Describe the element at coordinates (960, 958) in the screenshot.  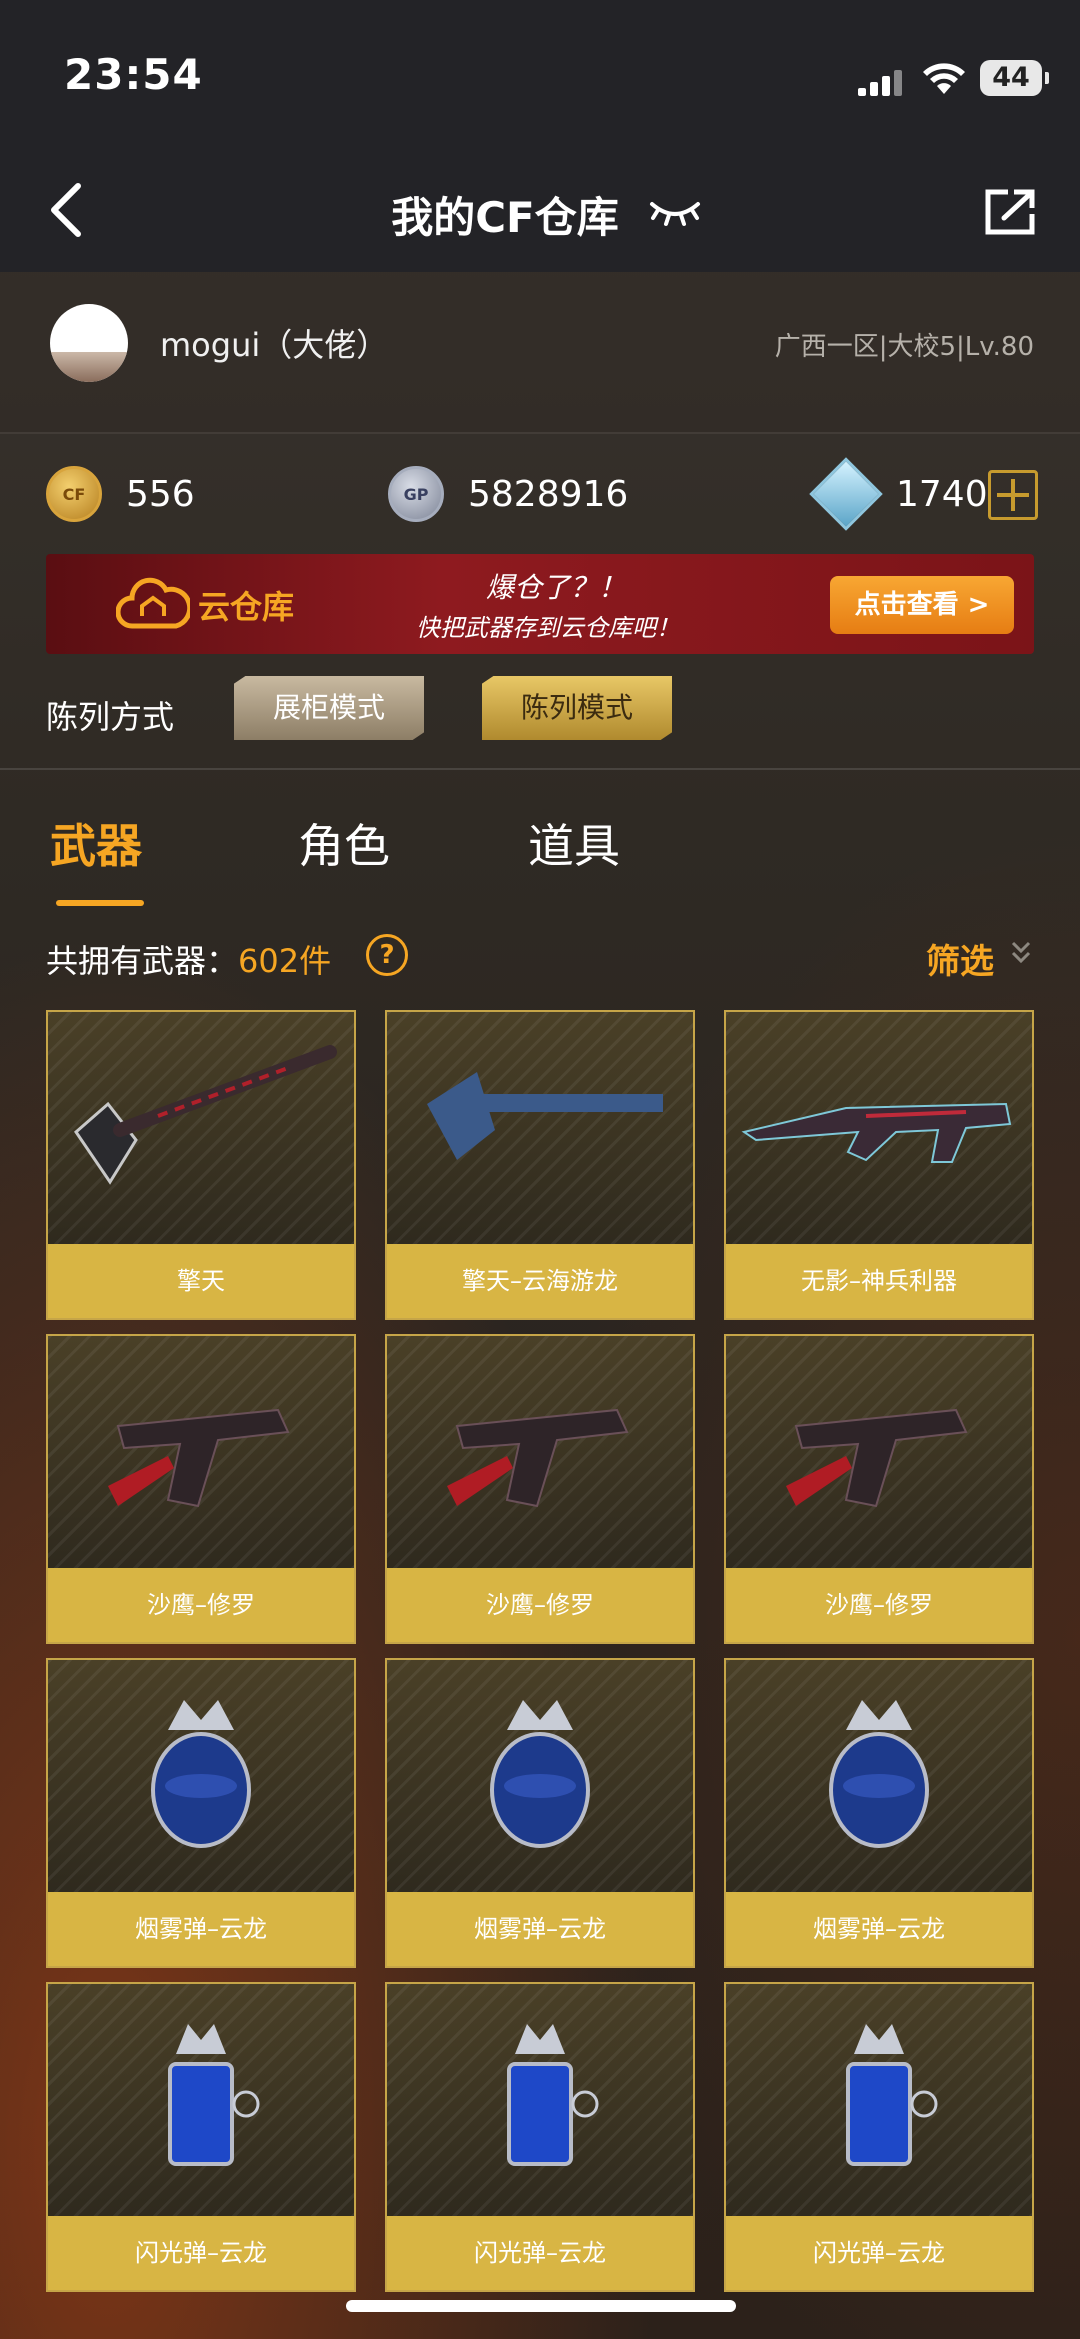
I see `filter-button: 筛选` at that location.